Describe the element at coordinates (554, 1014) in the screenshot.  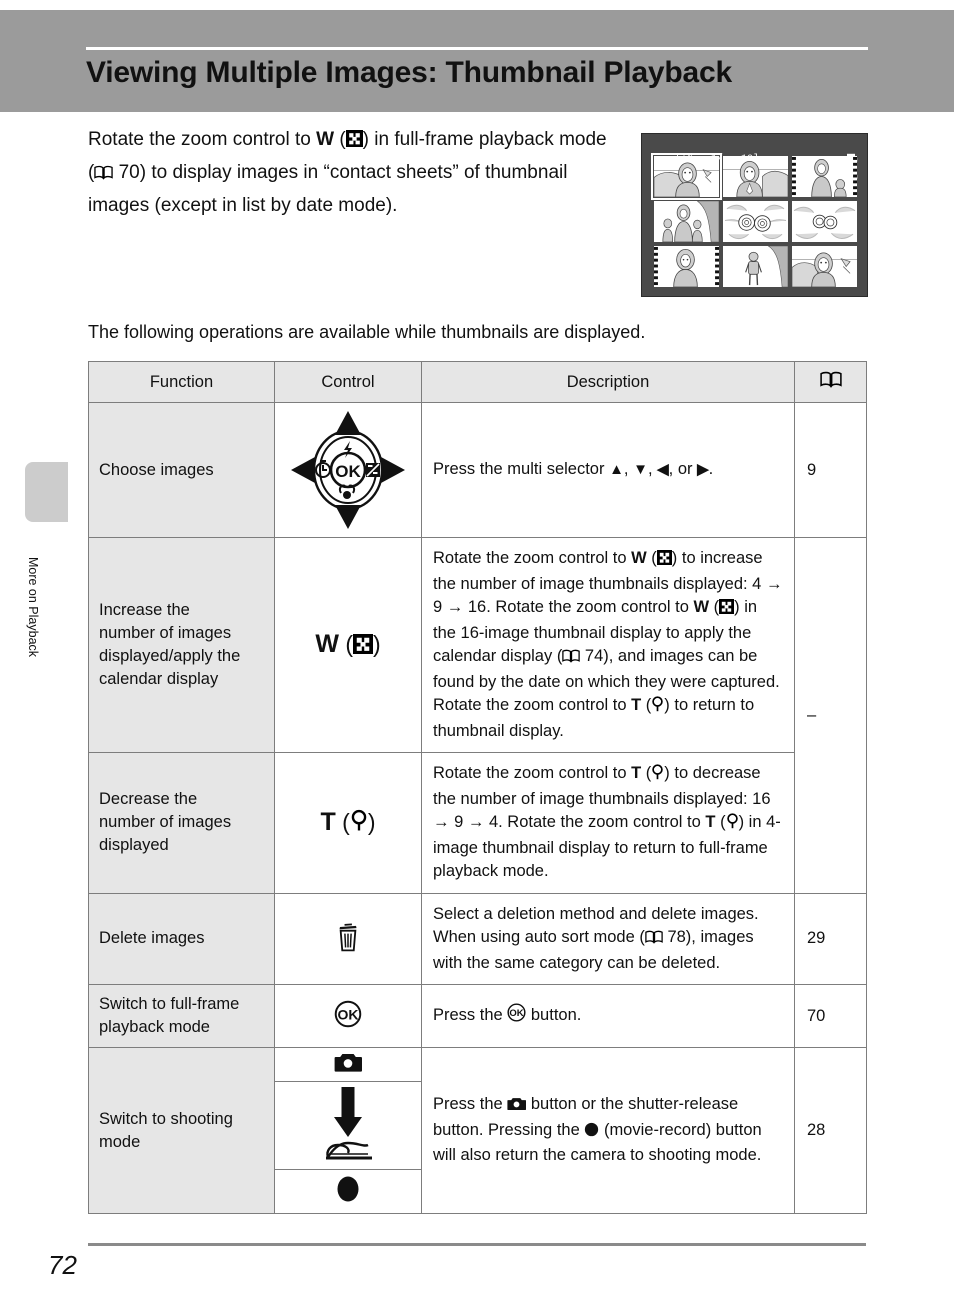
I see `desc-text: button.` at that location.